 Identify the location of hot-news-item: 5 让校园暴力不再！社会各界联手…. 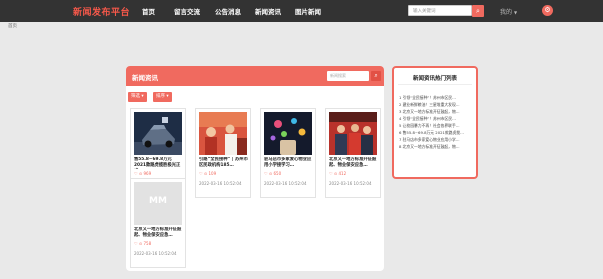
(435, 126).